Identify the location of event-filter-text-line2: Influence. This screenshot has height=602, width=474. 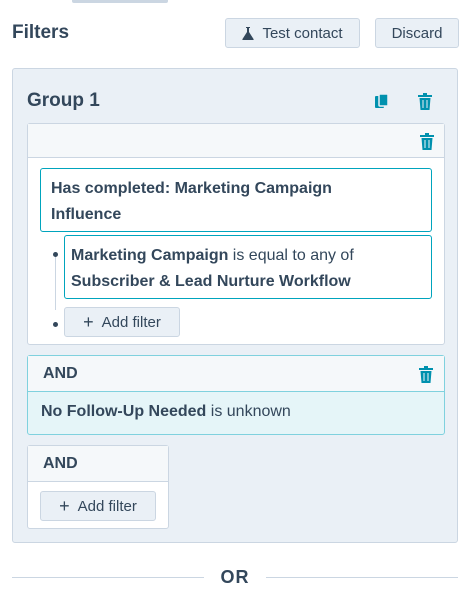
(86, 214).